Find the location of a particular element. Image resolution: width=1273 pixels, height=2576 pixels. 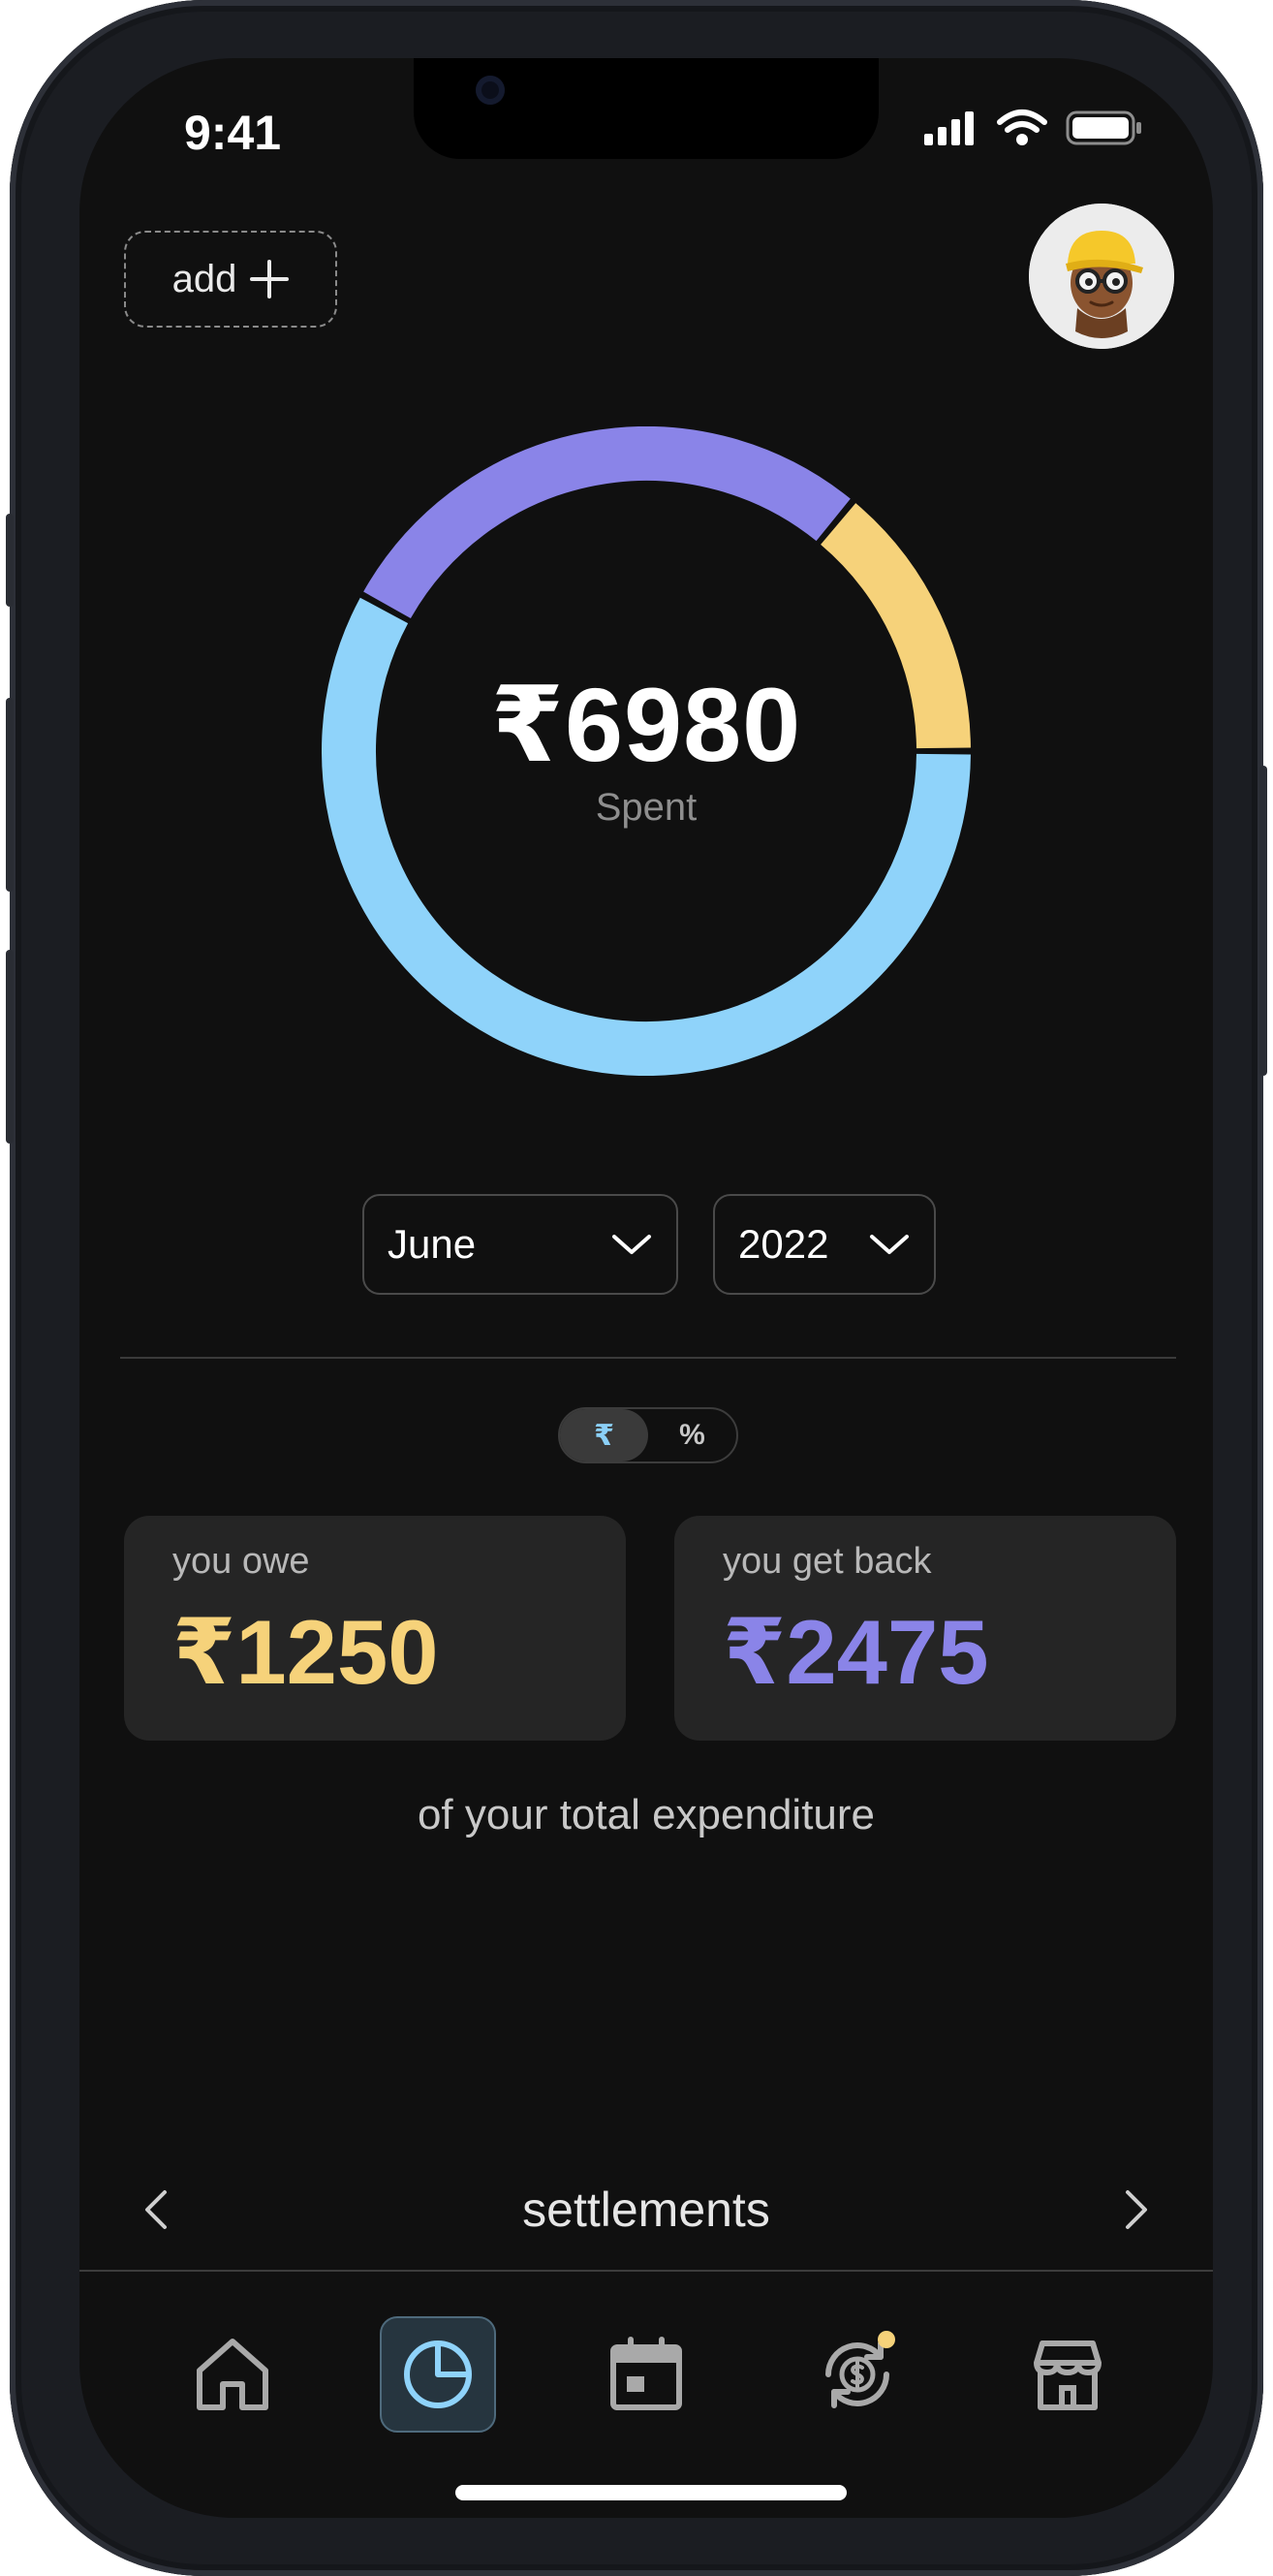

tab-store is located at coordinates (1067, 2374).